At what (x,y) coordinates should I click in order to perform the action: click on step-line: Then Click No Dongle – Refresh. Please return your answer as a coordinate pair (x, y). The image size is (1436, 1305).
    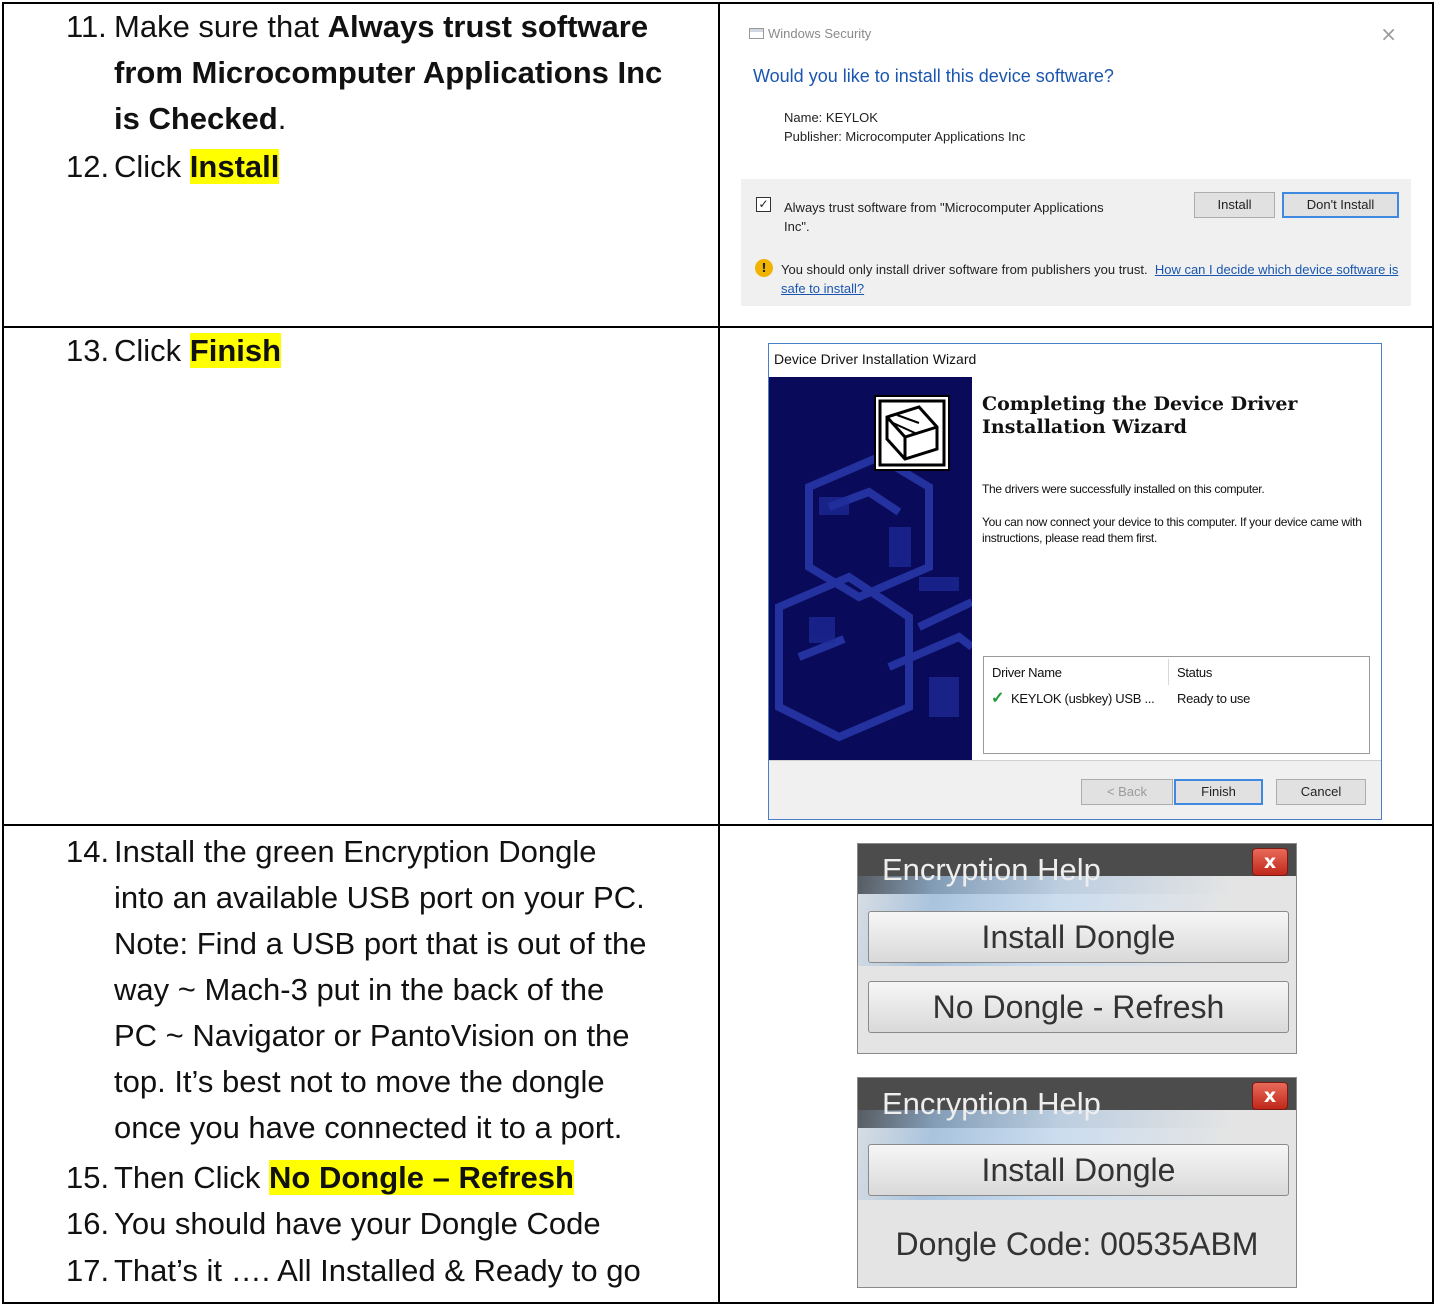
    Looking at the image, I should click on (344, 1178).